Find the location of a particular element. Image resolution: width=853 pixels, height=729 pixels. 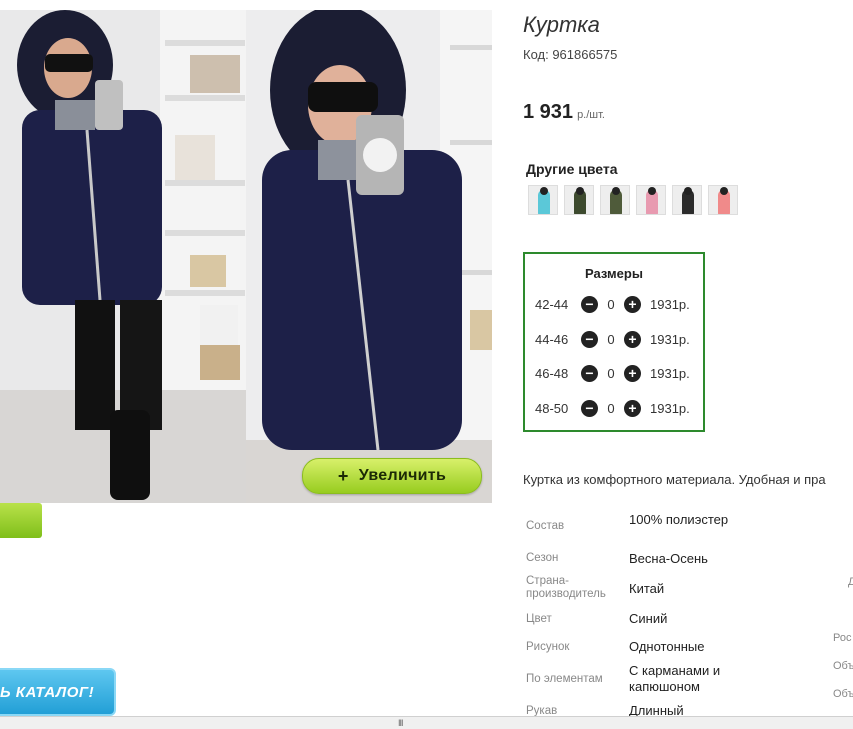

size-row: 44-46 − 0 + 1931р. is located at coordinates (612, 339).